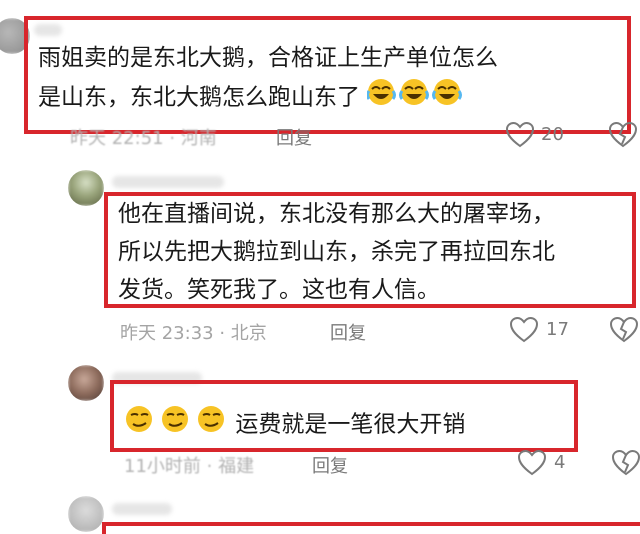 The image size is (640, 534). Describe the element at coordinates (557, 329) in the screenshot. I see `like-count: 17` at that location.